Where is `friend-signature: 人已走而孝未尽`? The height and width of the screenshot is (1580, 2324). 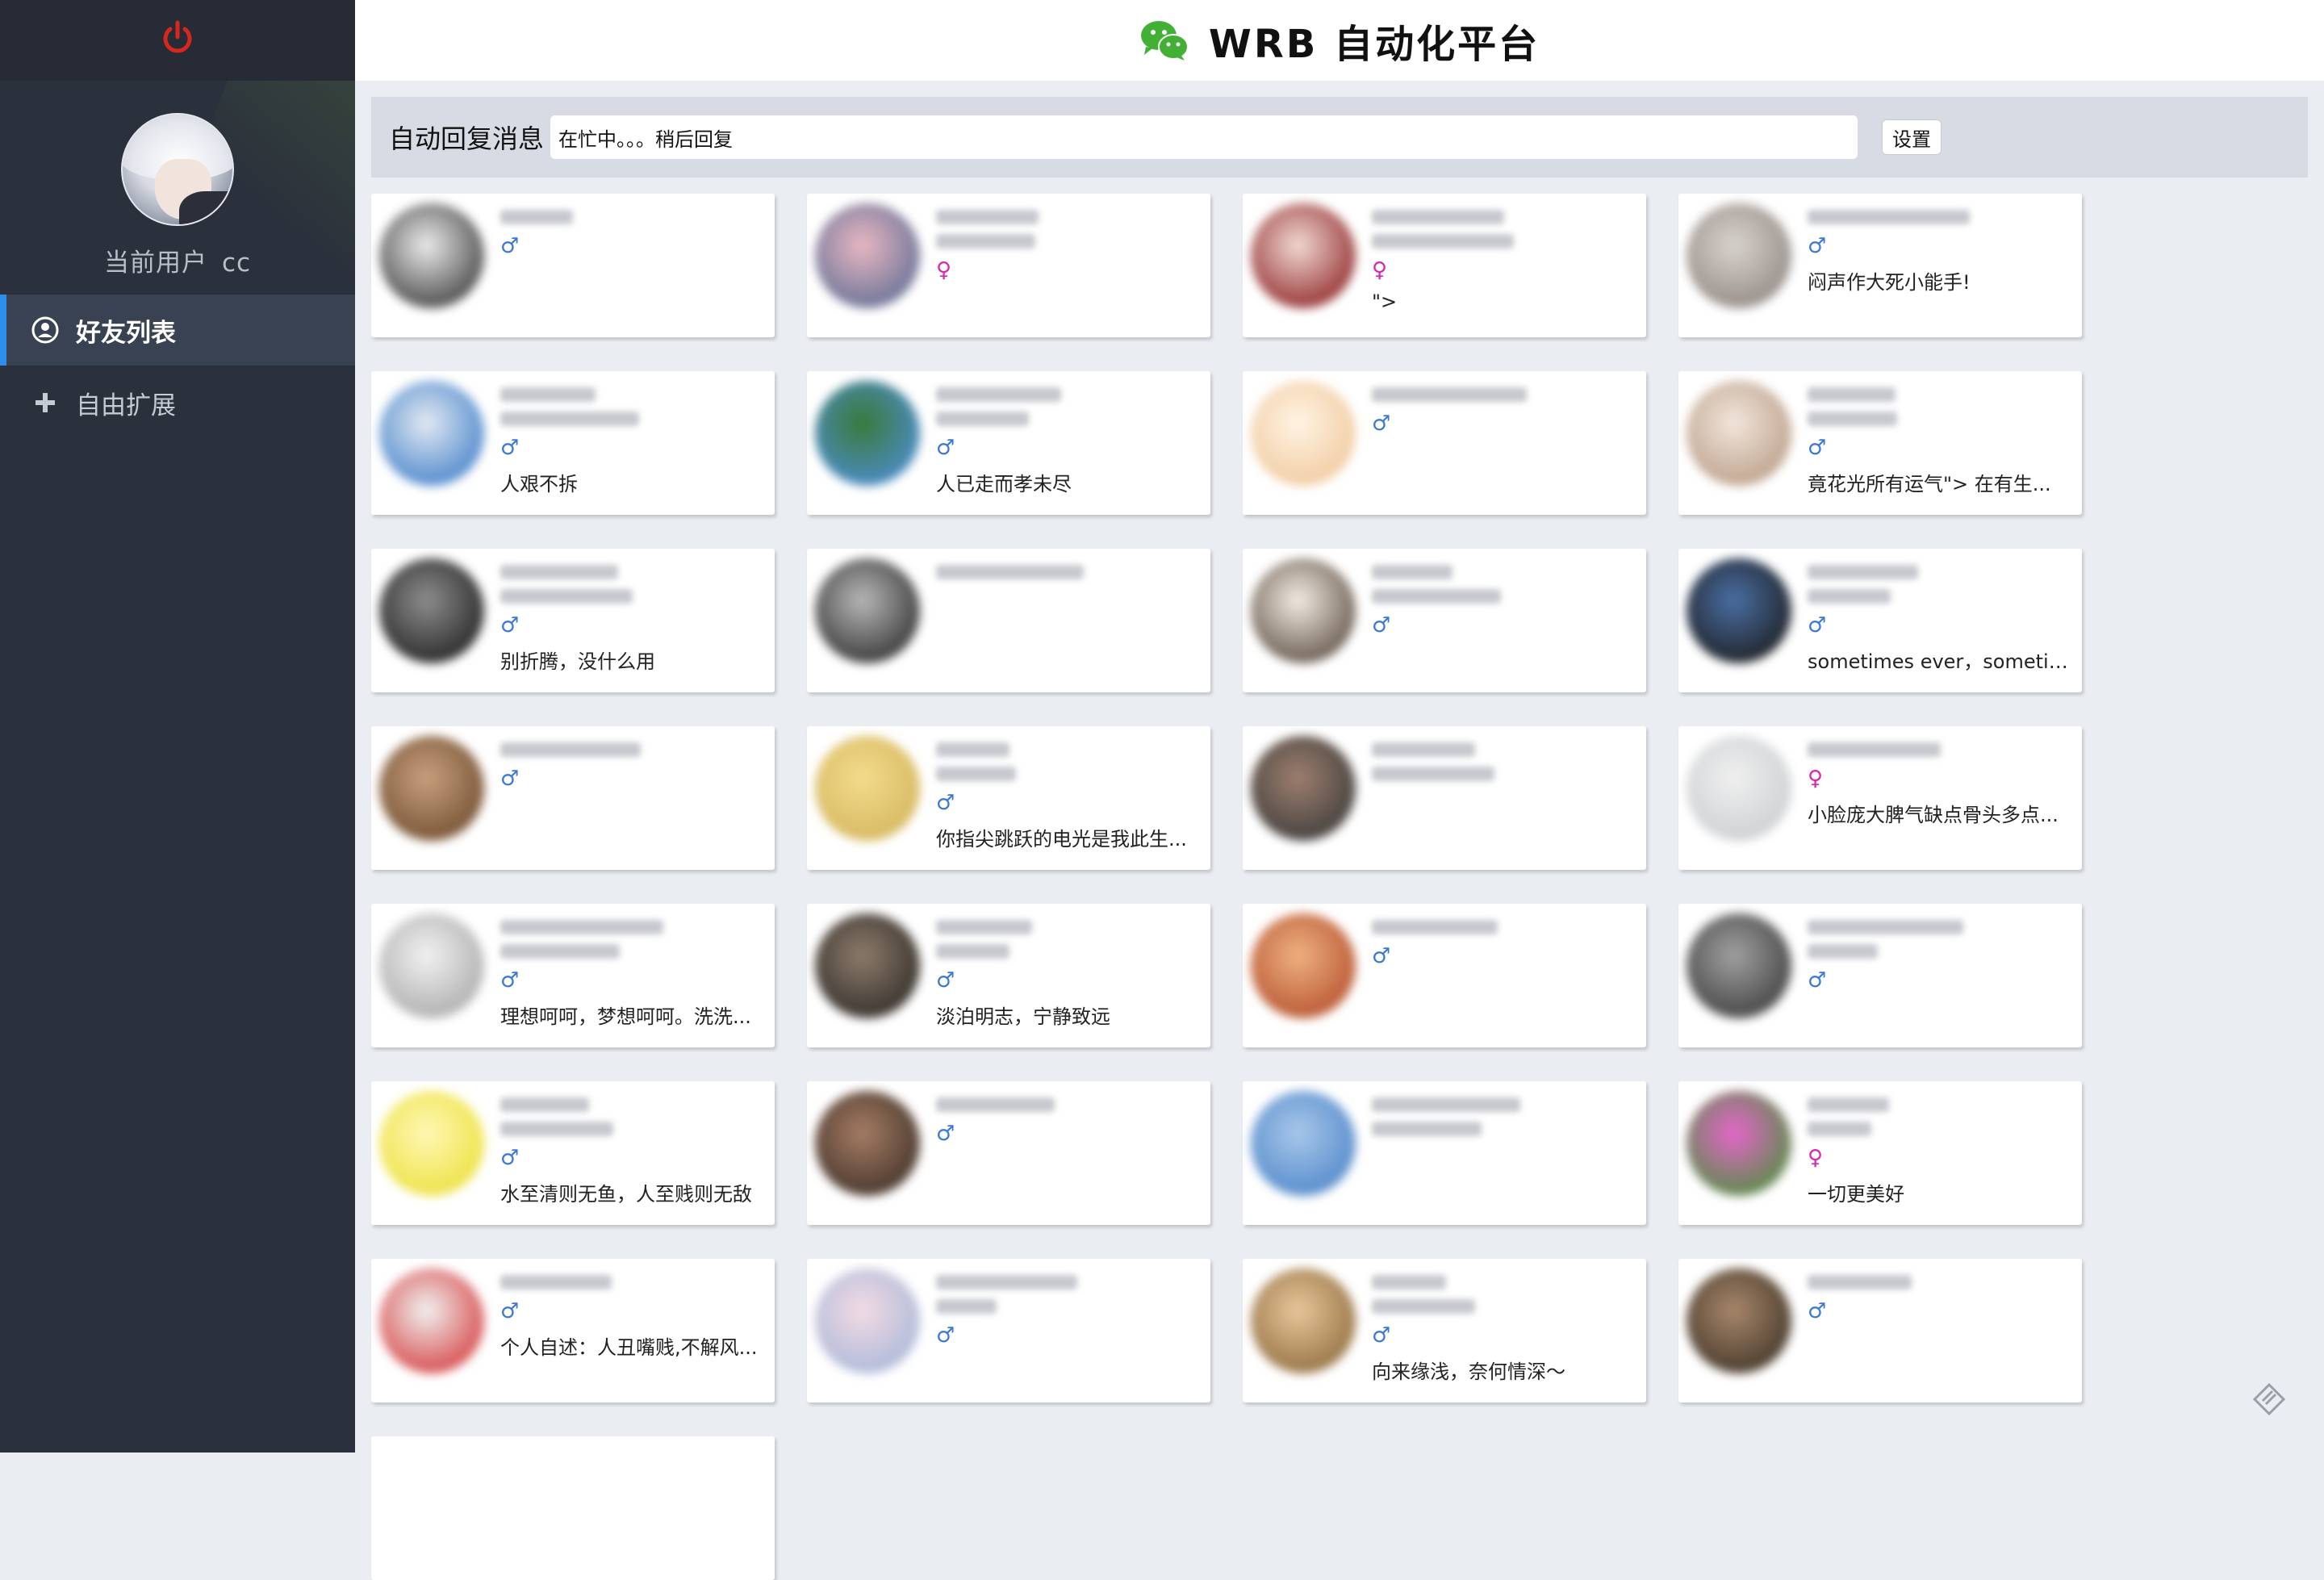 friend-signature: 人已走而孝未尽 is located at coordinates (1004, 484).